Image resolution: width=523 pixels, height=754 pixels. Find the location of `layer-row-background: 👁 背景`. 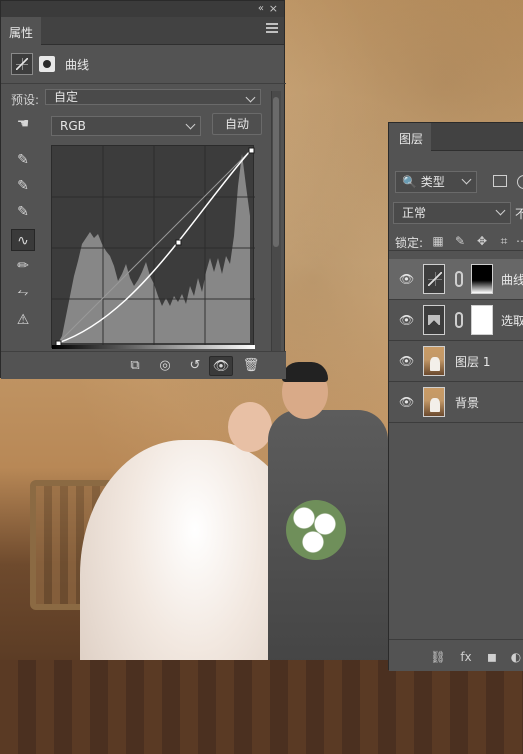

layer-row-background: 👁 背景 is located at coordinates (456, 402).